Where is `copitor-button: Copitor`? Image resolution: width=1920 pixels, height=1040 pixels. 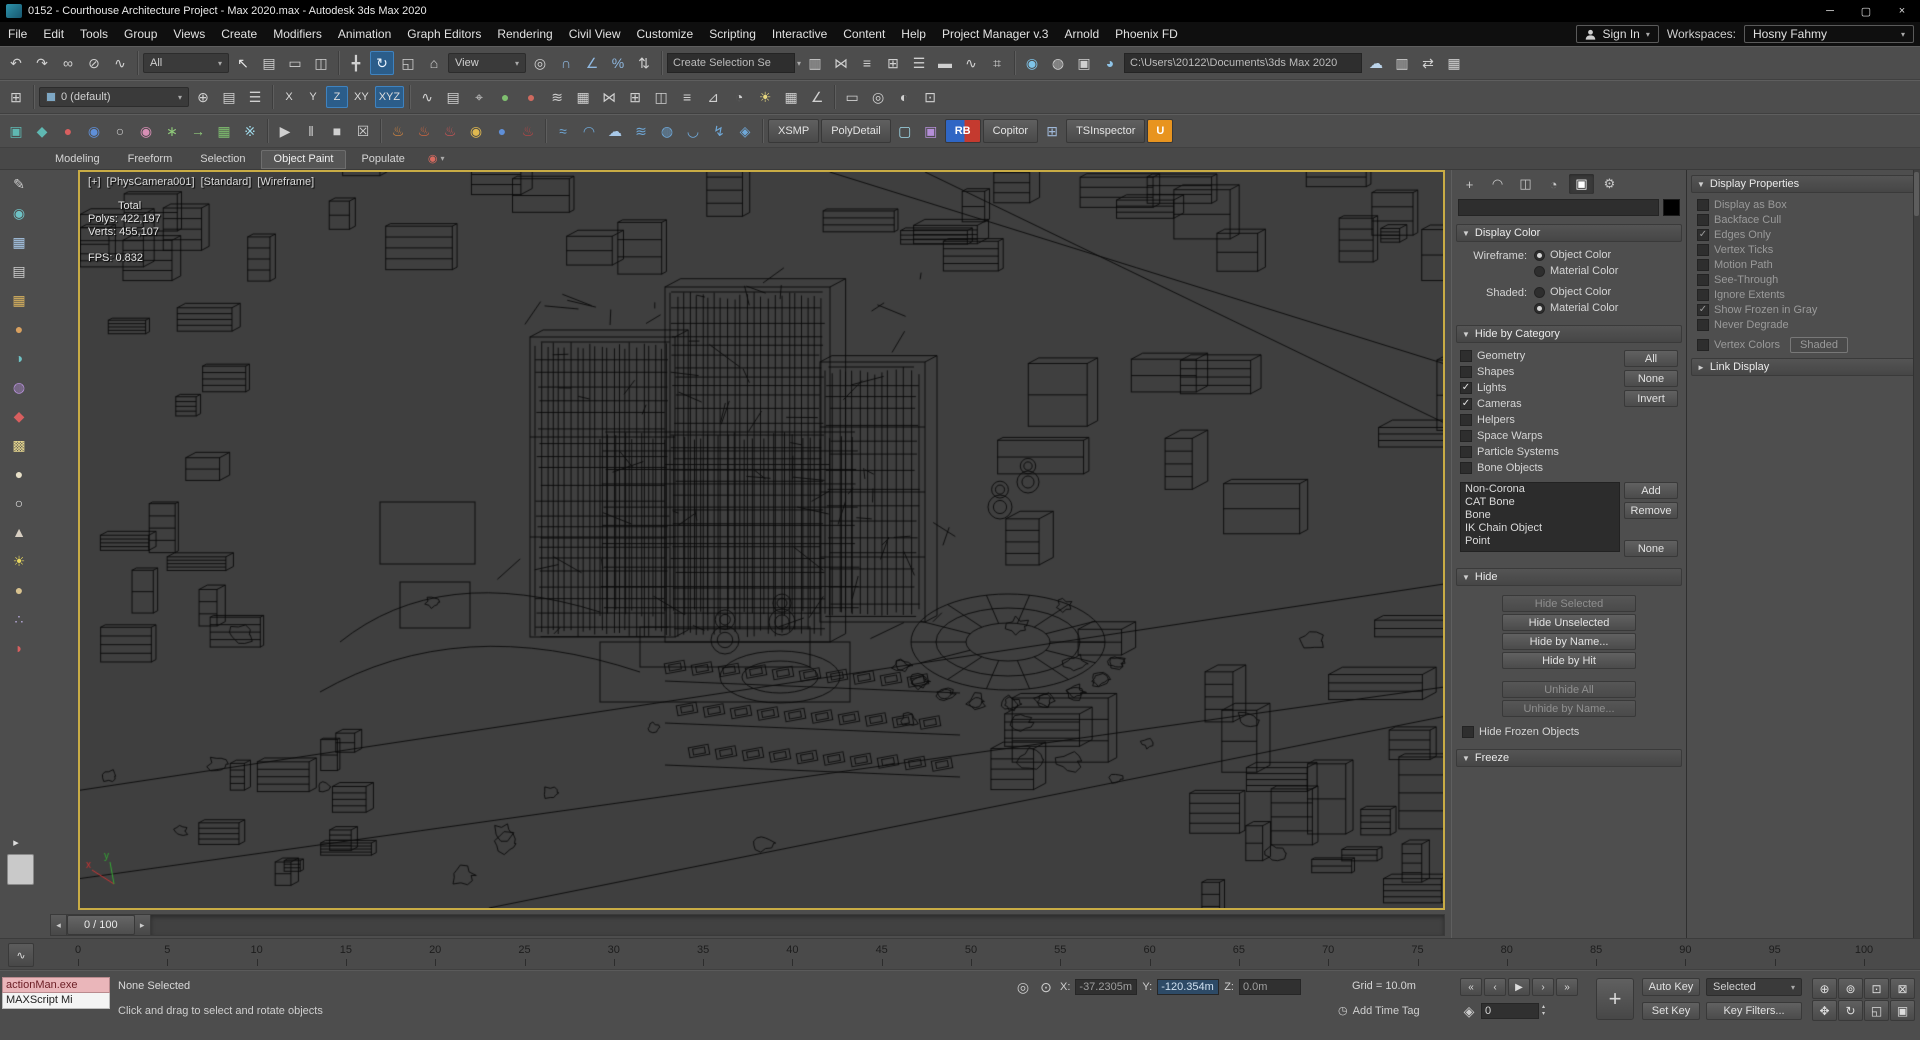
copitor-button: Copitor is located at coordinates (1010, 131).